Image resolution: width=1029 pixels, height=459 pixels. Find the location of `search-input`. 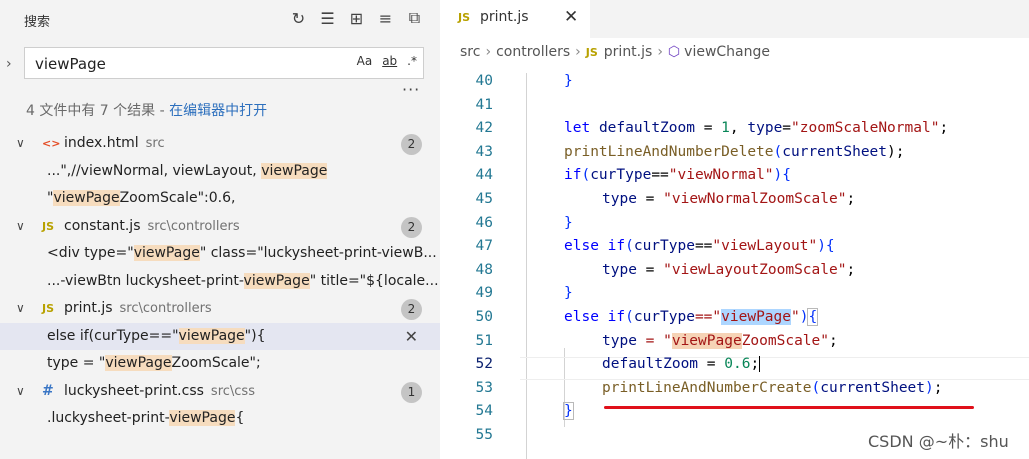

search-input is located at coordinates (175, 64).